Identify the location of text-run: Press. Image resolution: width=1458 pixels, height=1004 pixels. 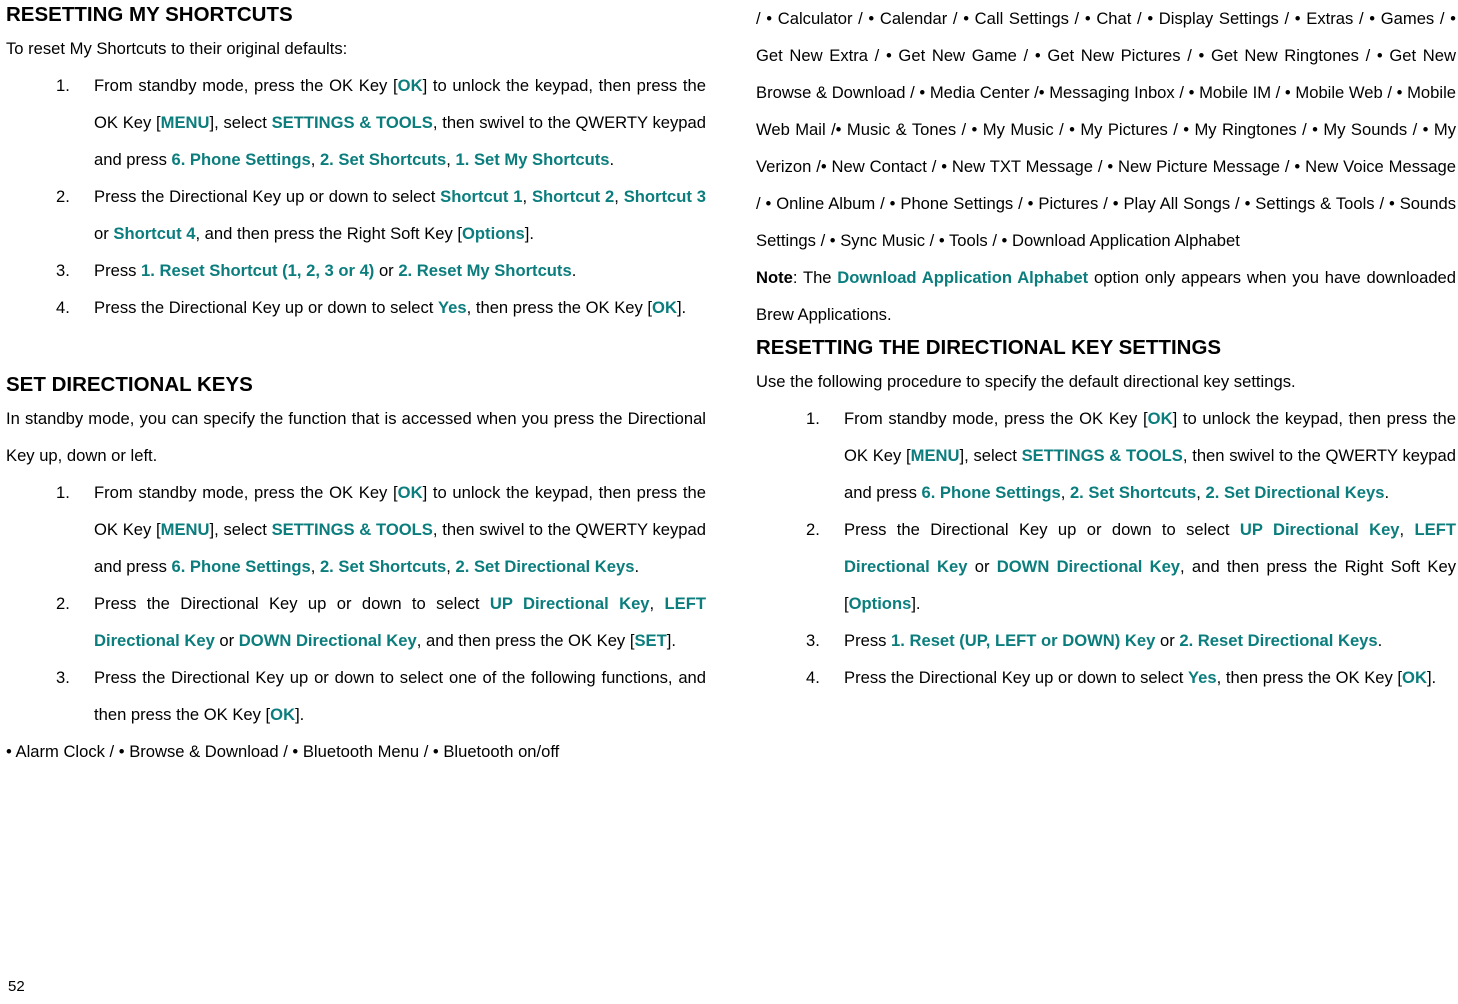
(868, 640).